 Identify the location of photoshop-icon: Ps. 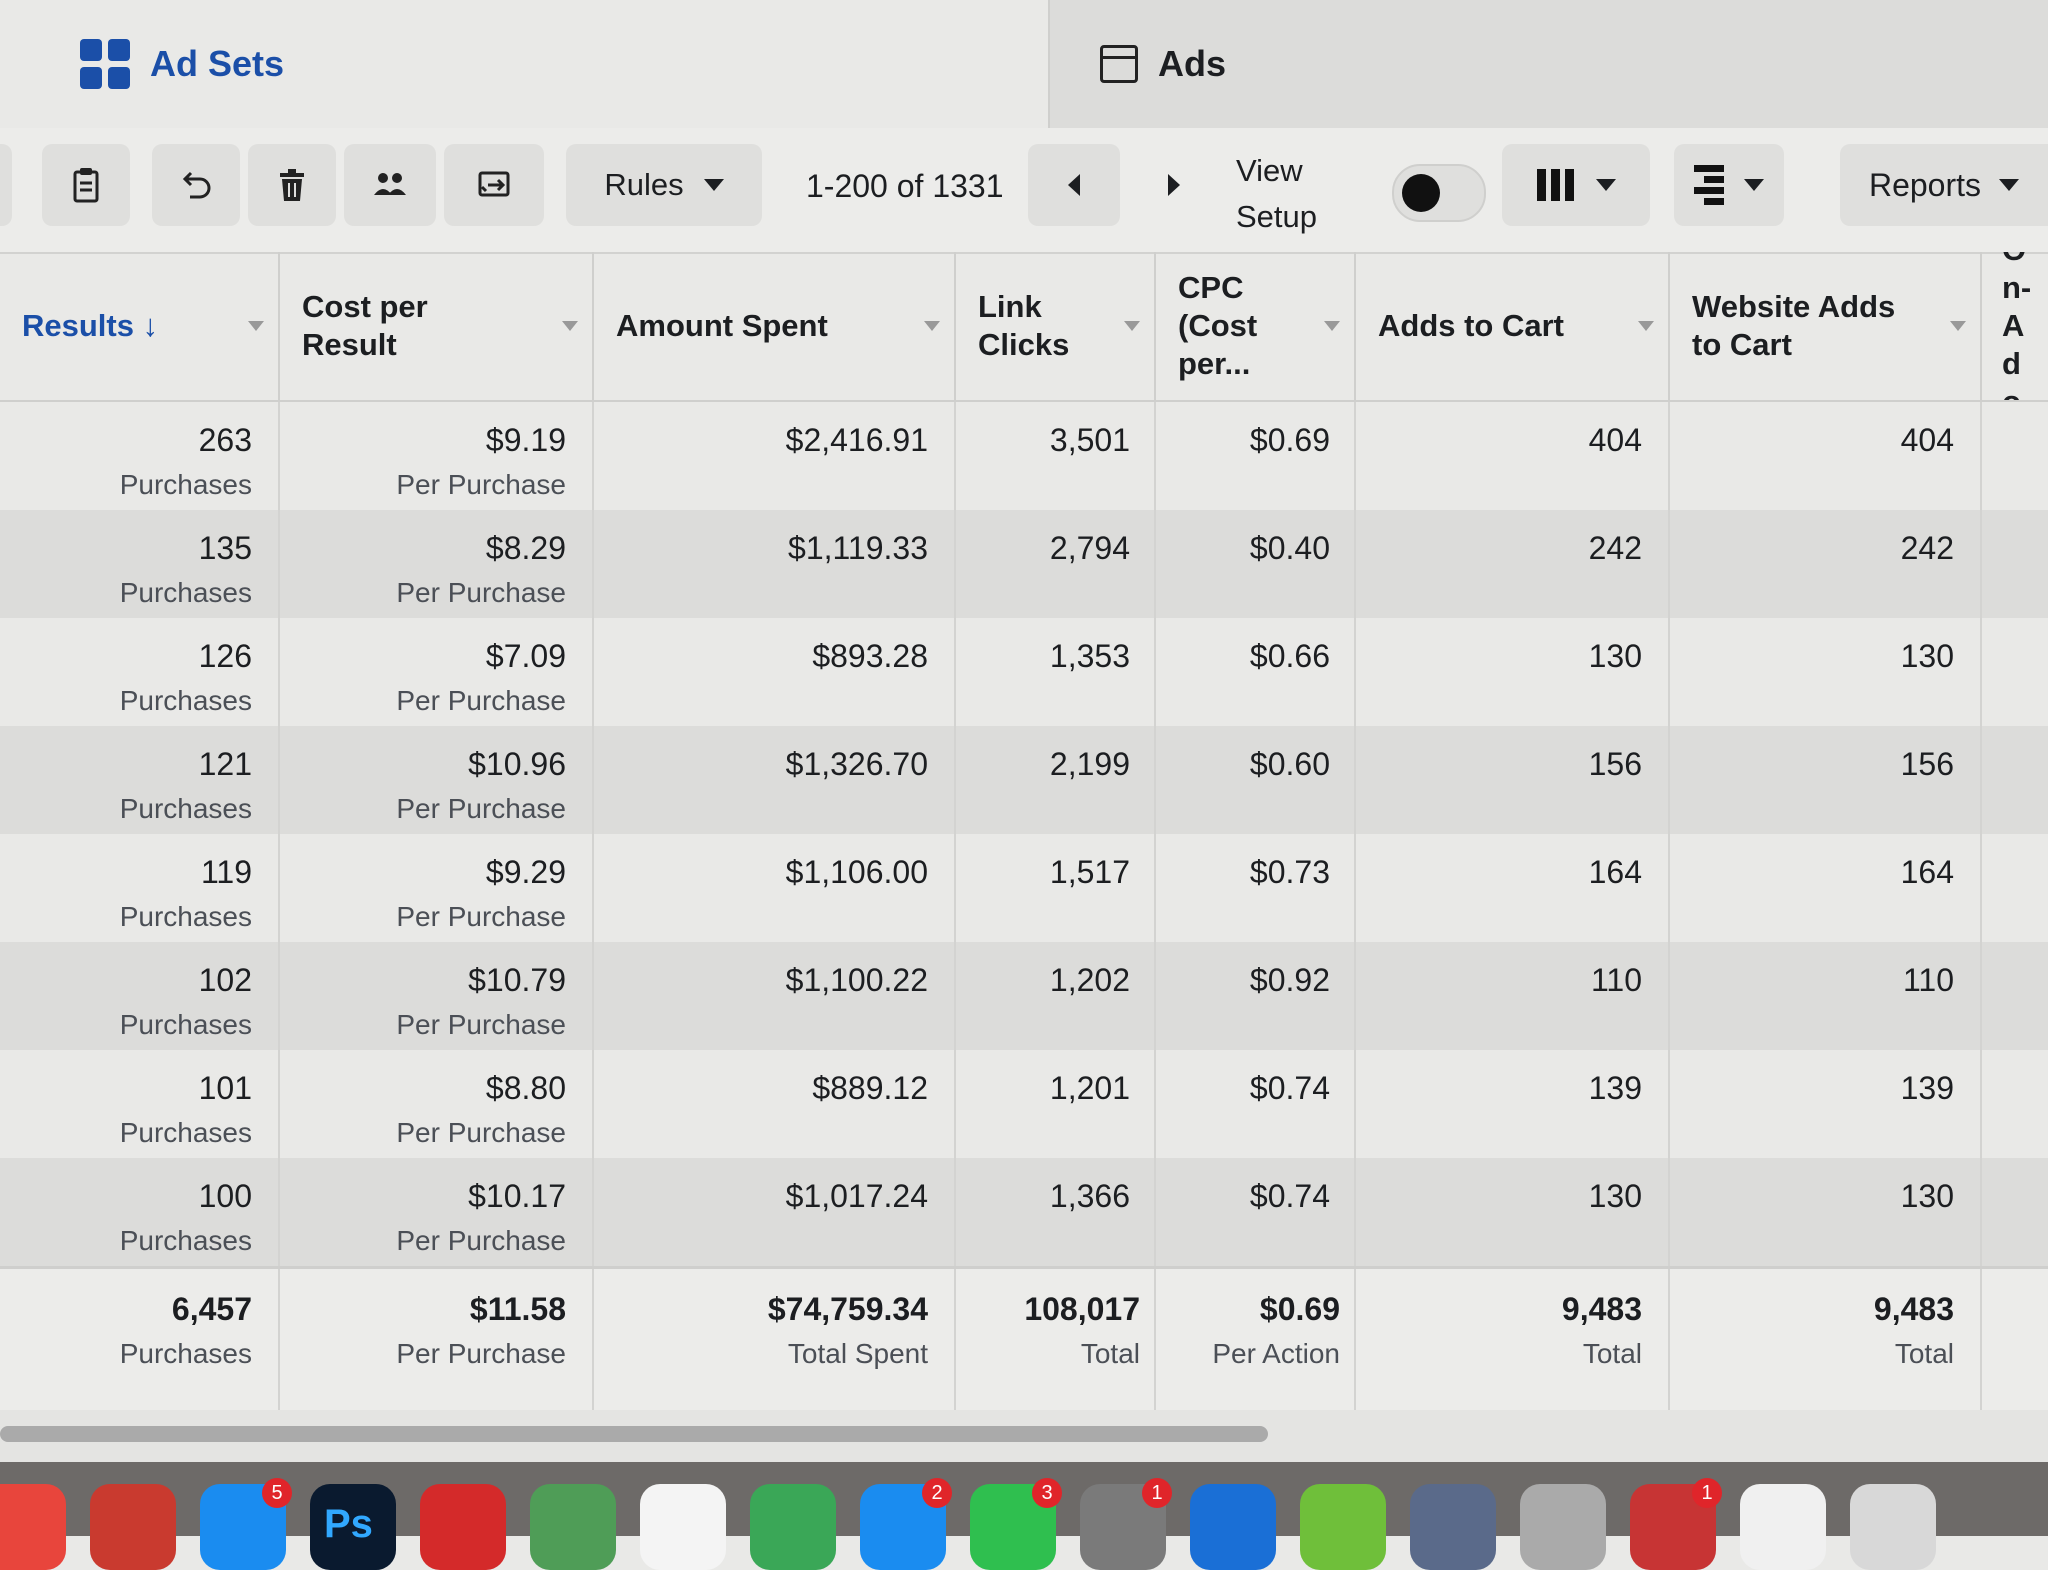
(353, 1527).